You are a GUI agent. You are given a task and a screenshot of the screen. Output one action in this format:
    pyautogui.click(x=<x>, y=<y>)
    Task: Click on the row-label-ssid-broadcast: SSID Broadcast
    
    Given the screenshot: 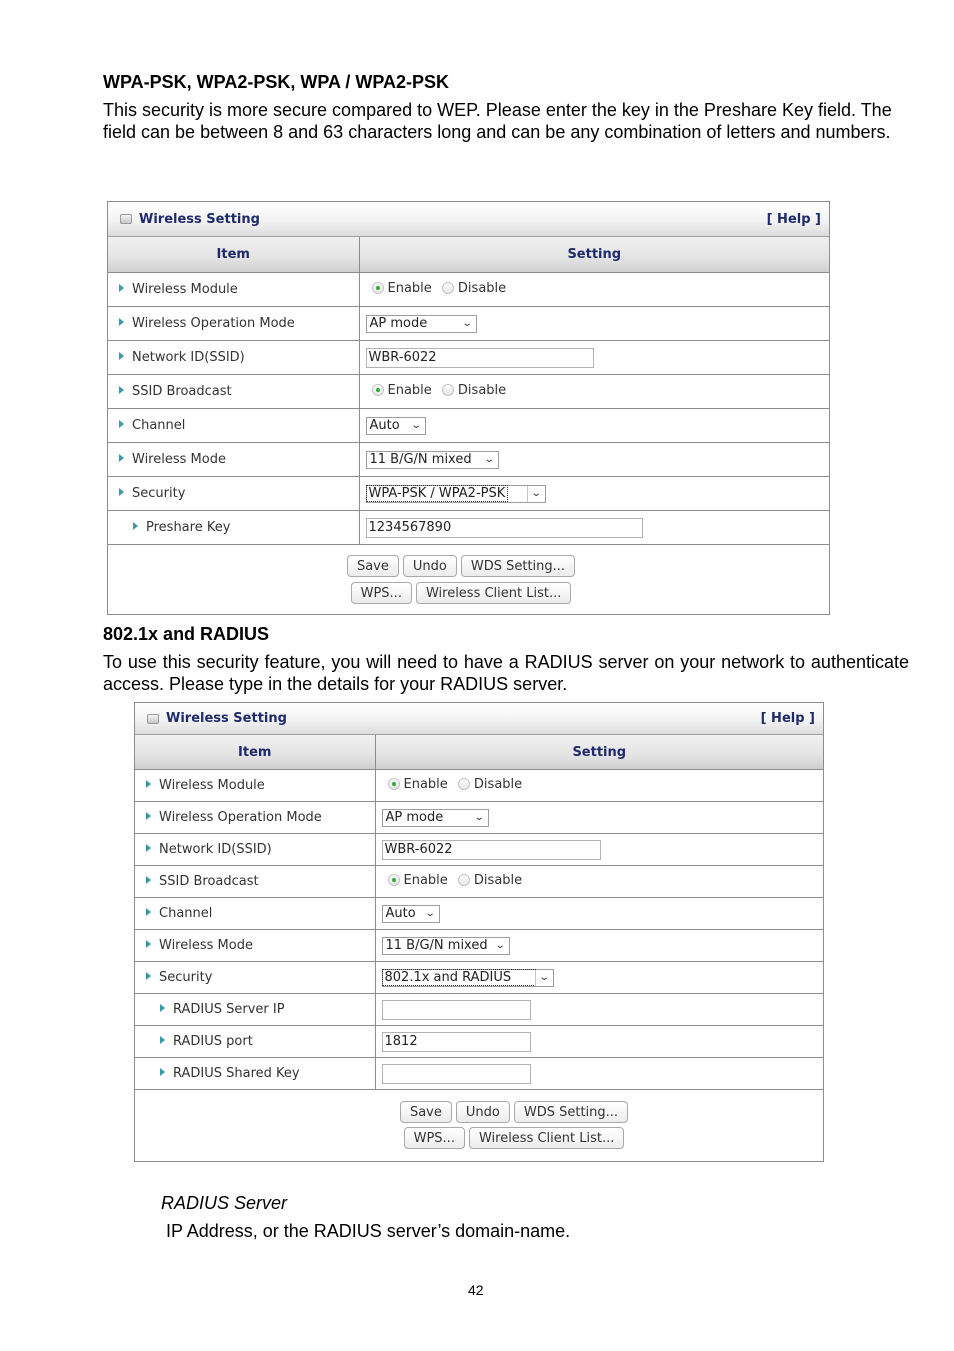 What is the action you would take?
    pyautogui.click(x=182, y=391)
    